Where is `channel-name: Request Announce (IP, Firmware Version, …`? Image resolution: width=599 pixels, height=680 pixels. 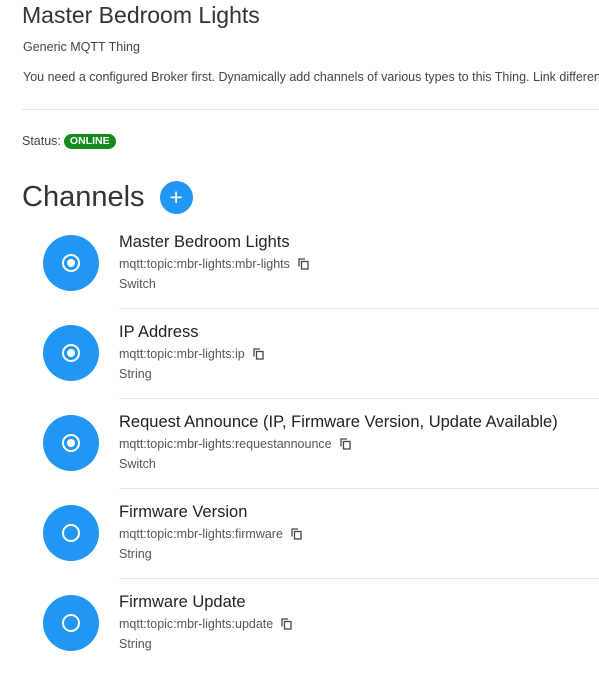 channel-name: Request Announce (IP, Firmware Version, … is located at coordinates (338, 422).